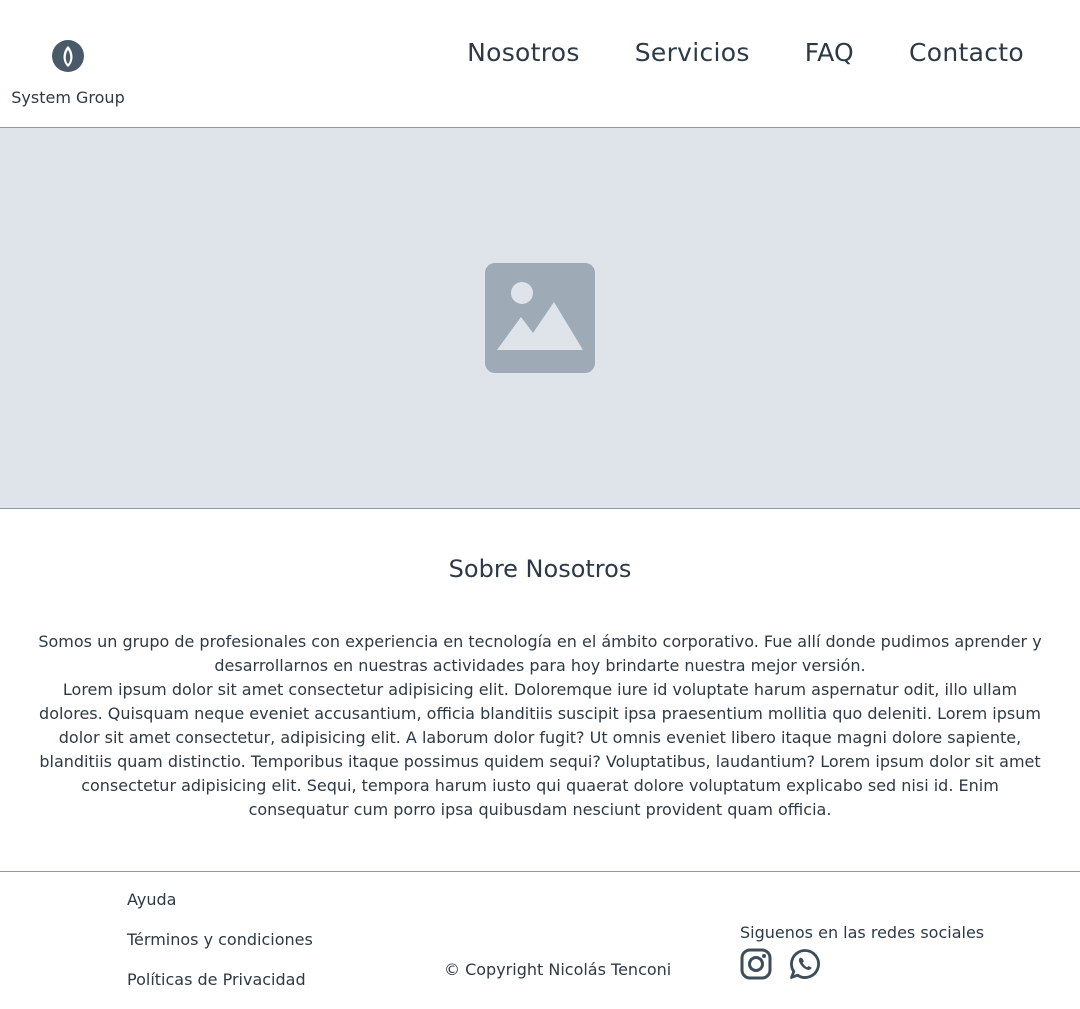  What do you see at coordinates (68, 76) in the screenshot?
I see `logo: System Group` at bounding box center [68, 76].